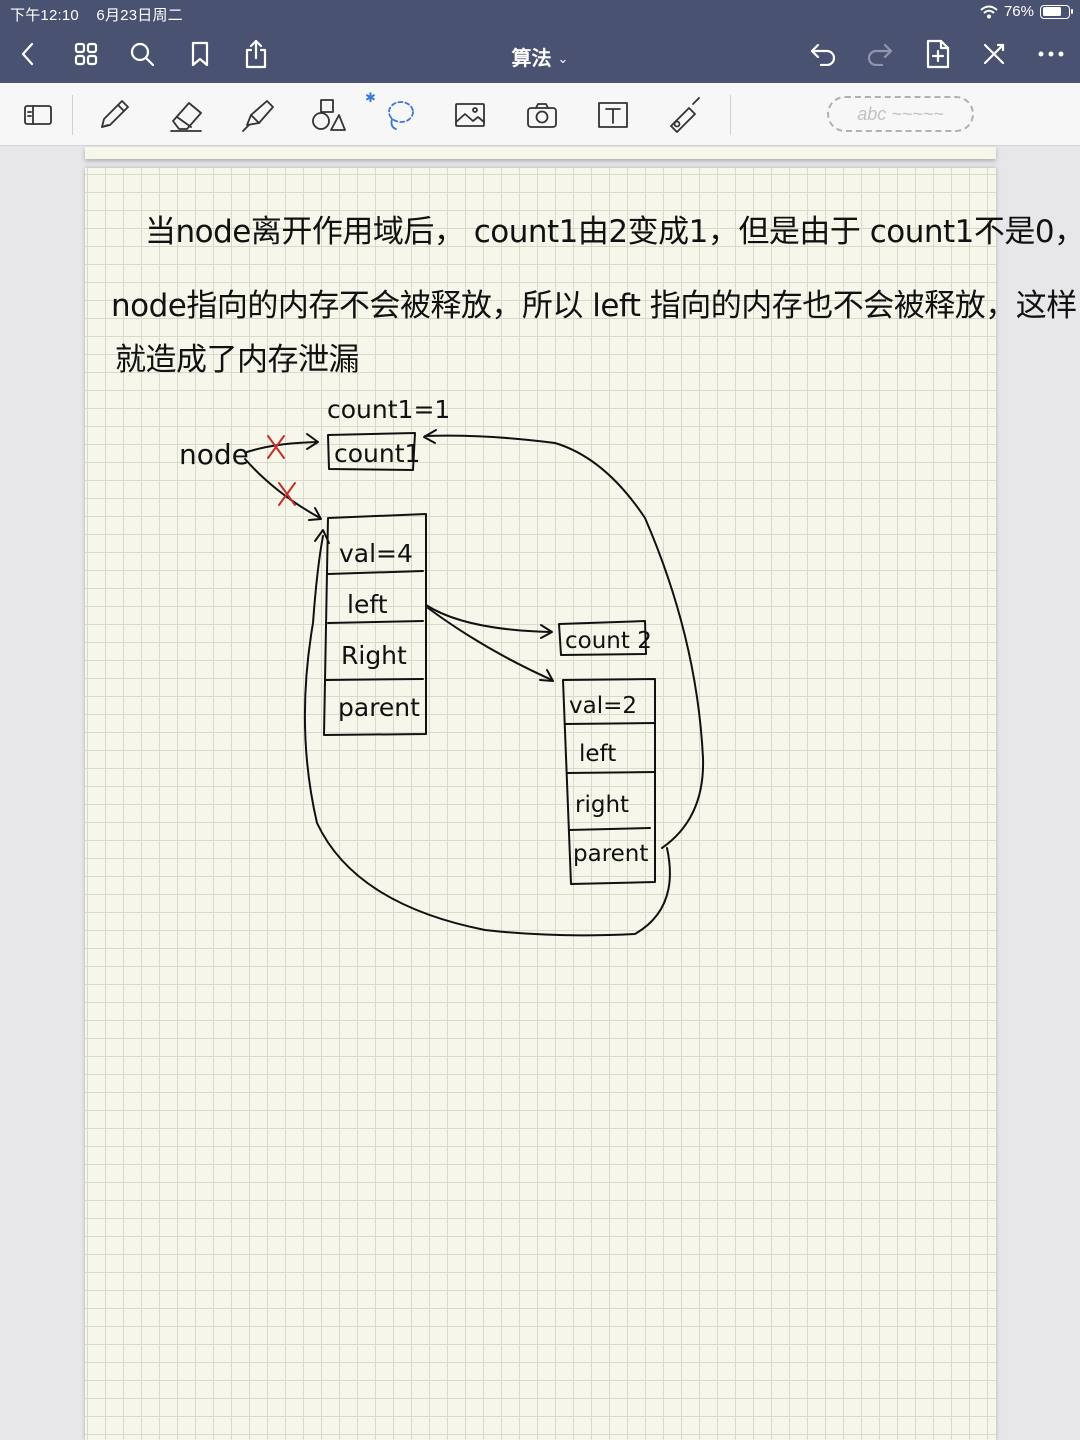 The width and height of the screenshot is (1080, 1440). I want to click on node-label: node, so click(214, 454).